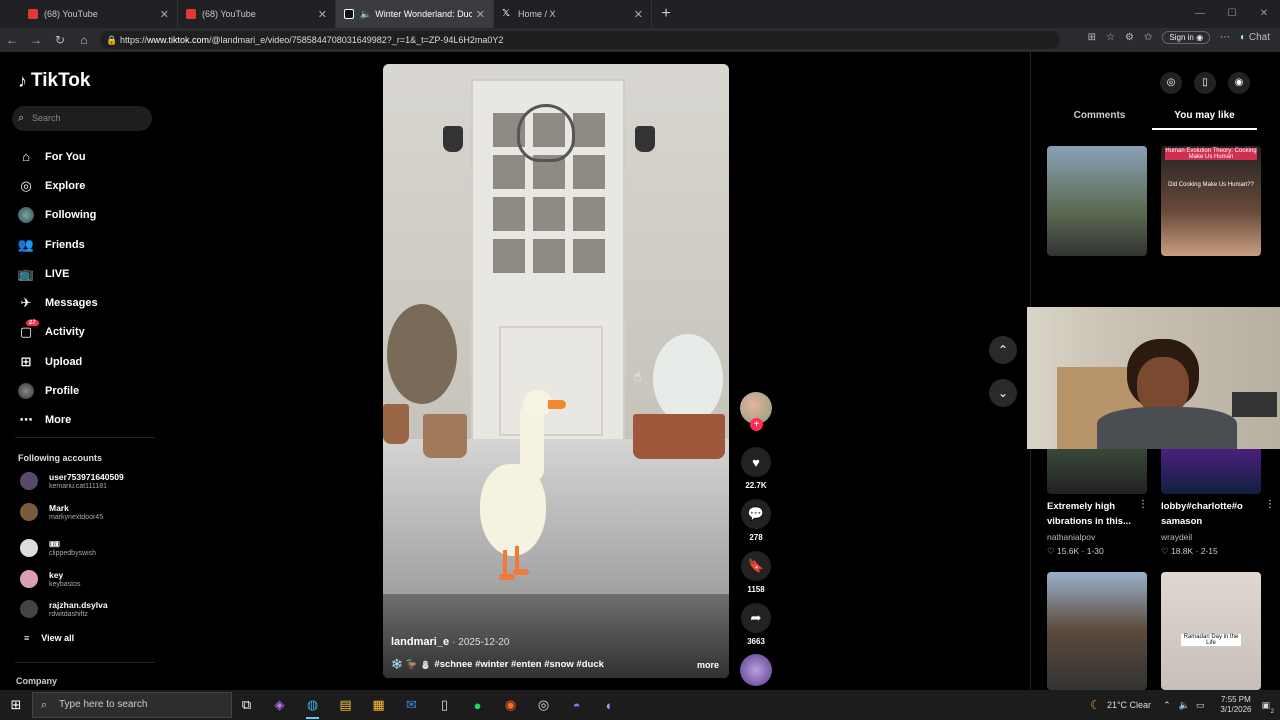  What do you see at coordinates (1003, 350) in the screenshot?
I see `chevron-up-icon: ⌃` at bounding box center [1003, 350].